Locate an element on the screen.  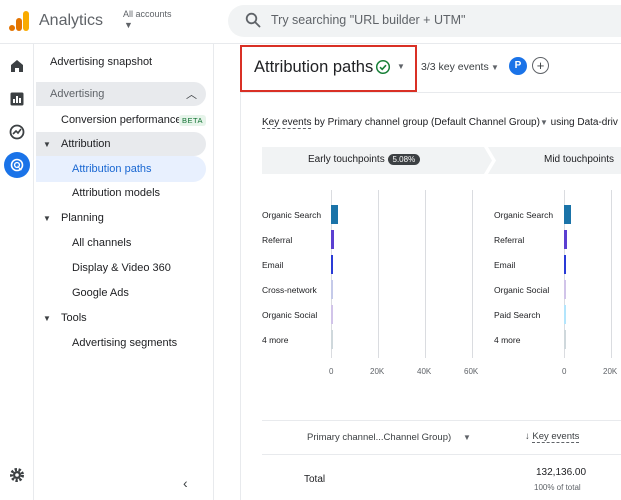
sidebar-label-attribution-paths: Attribution paths is located at coordinates (112, 169).